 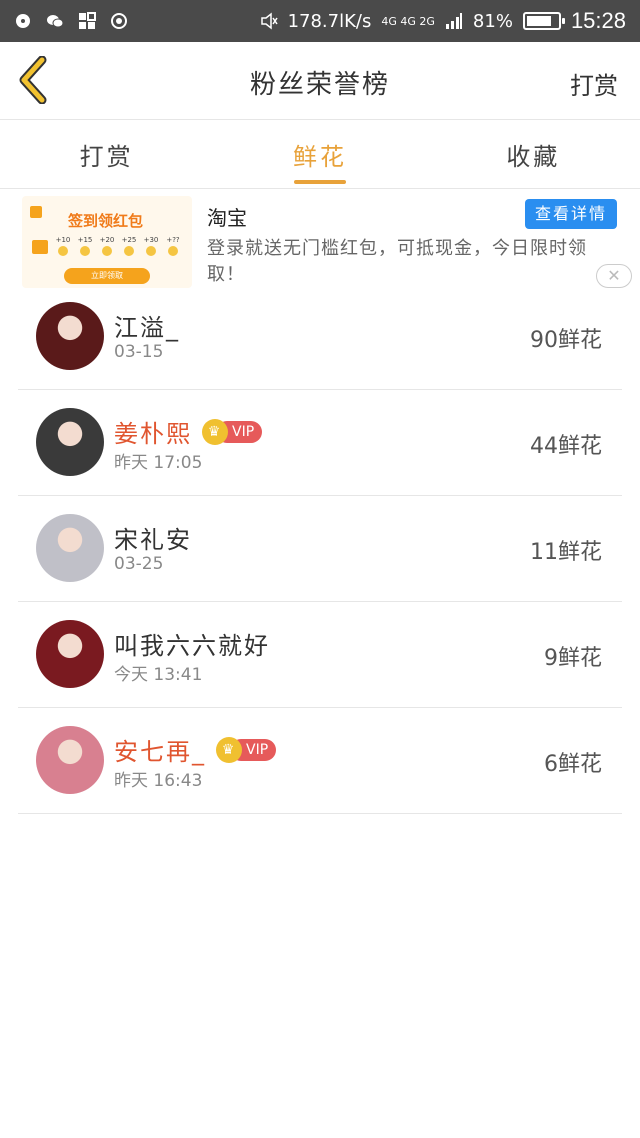 What do you see at coordinates (227, 218) in the screenshot?
I see `ad-brand: 淘宝` at bounding box center [227, 218].